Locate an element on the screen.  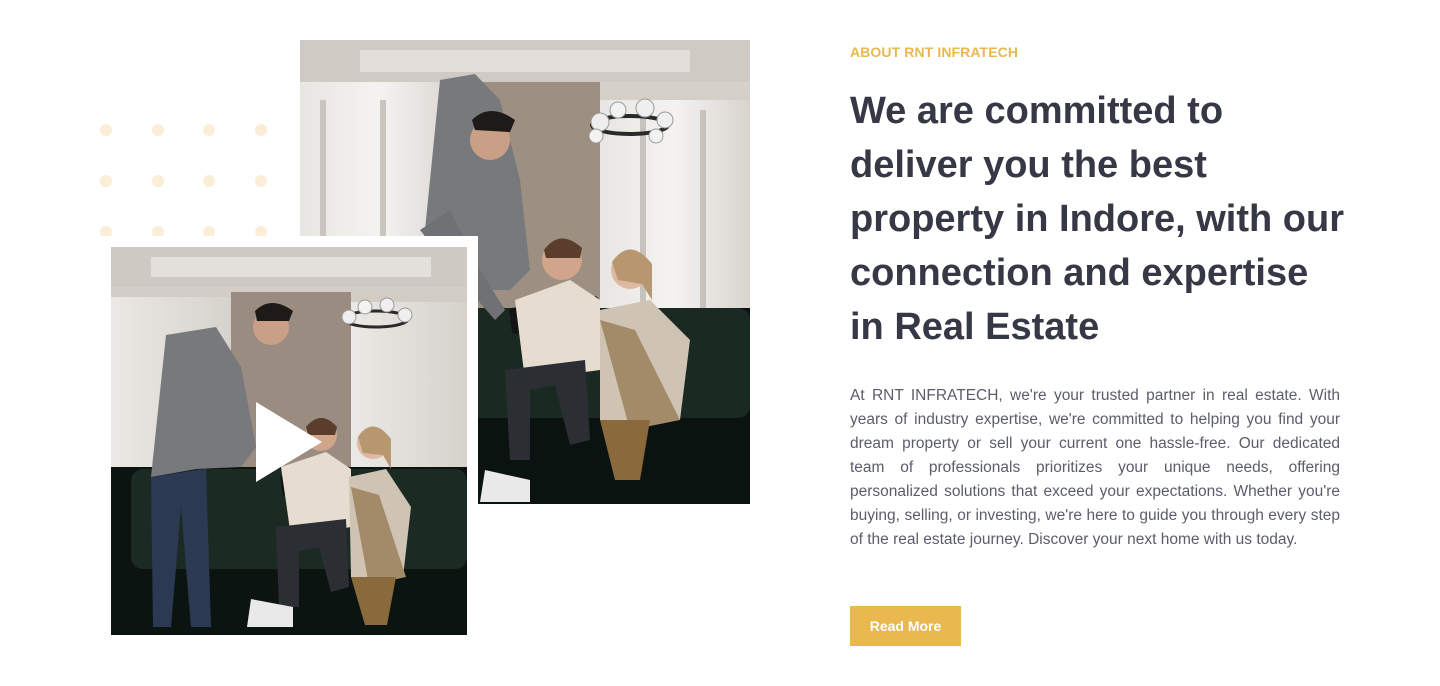
read-more-button: Read More is located at coordinates (905, 626).